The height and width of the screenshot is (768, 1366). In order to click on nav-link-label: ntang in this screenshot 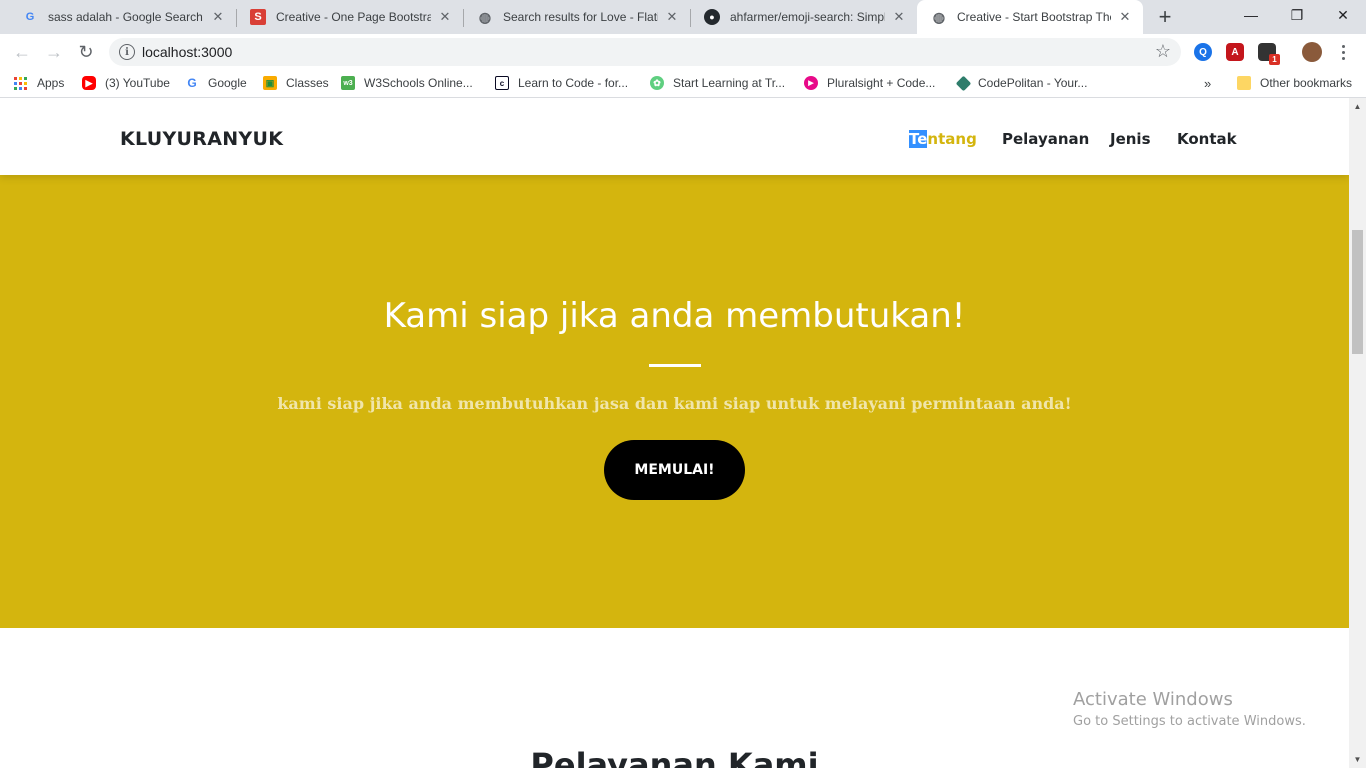, I will do `click(952, 139)`.